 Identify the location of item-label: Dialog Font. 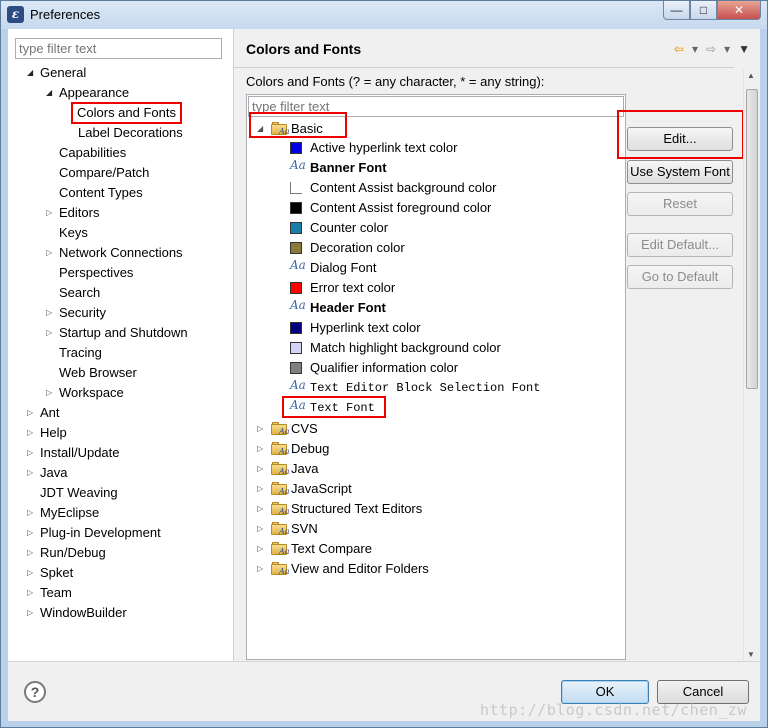
(343, 267).